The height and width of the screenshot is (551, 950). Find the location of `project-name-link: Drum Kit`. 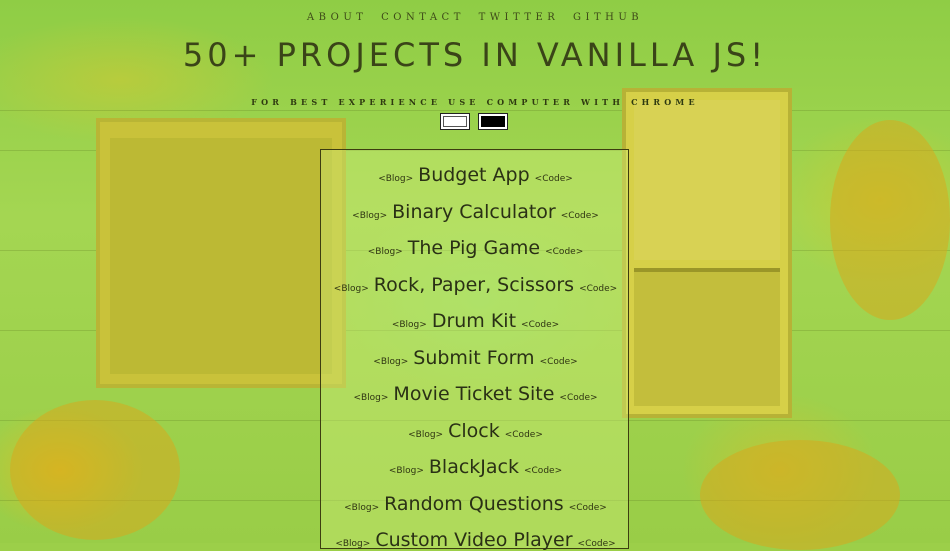

project-name-link: Drum Kit is located at coordinates (474, 321).